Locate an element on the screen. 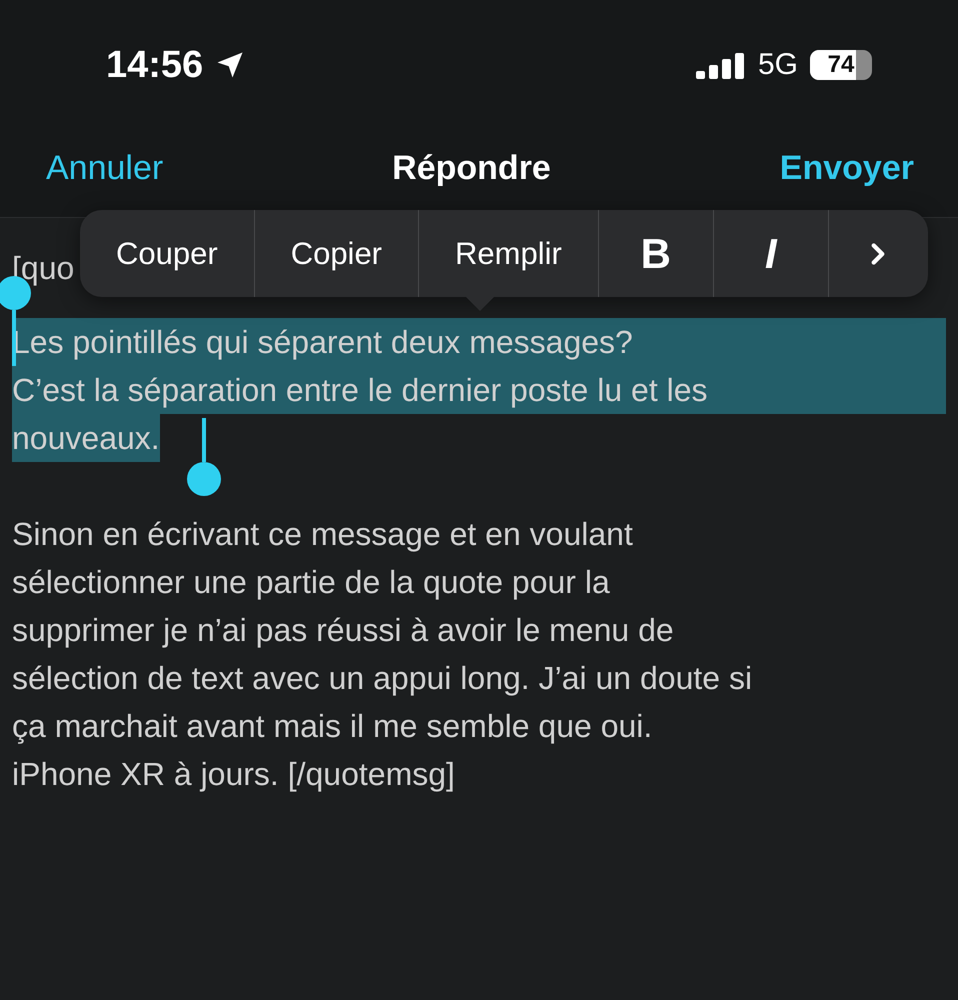 The height and width of the screenshot is (1000, 958). italic-button: I is located at coordinates (770, 253).